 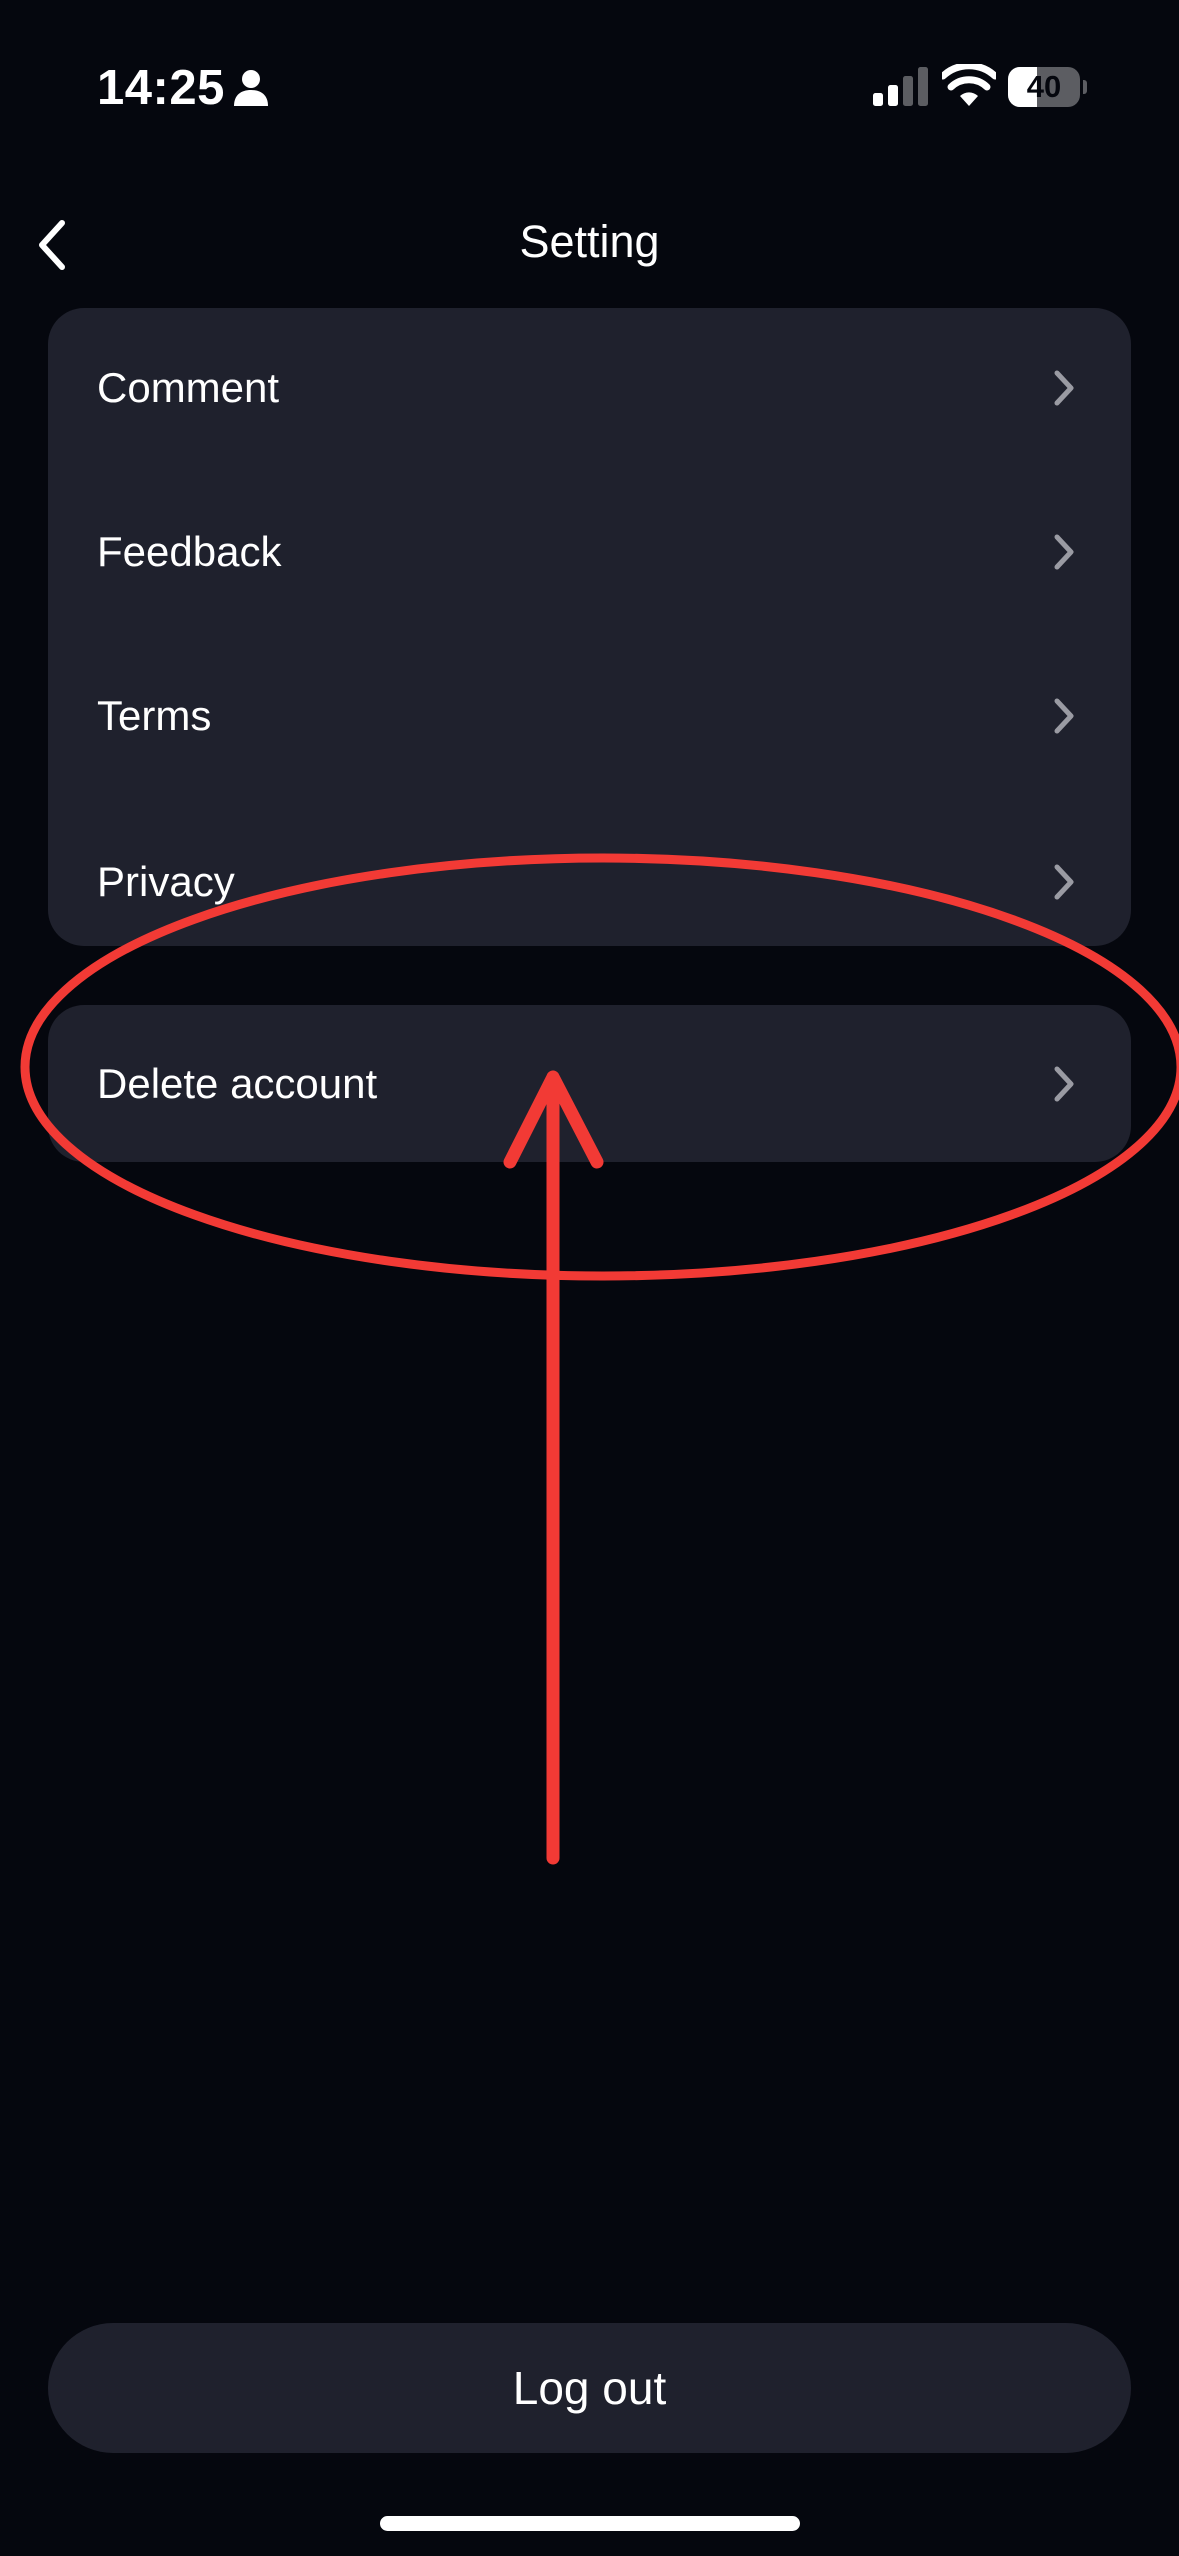 I want to click on logout-button: Log out, so click(x=589, y=2388).